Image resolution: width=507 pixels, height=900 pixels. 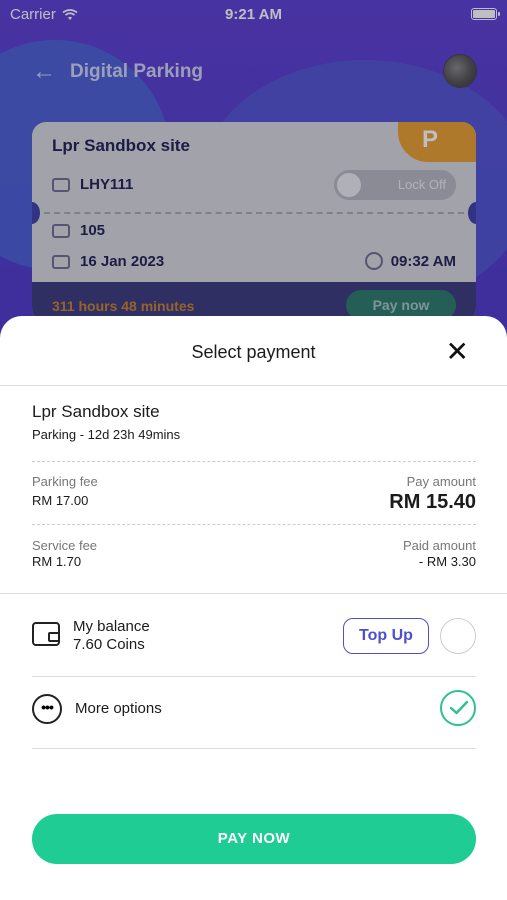 I want to click on sheet-header: Select payment ✕, so click(x=253, y=351).